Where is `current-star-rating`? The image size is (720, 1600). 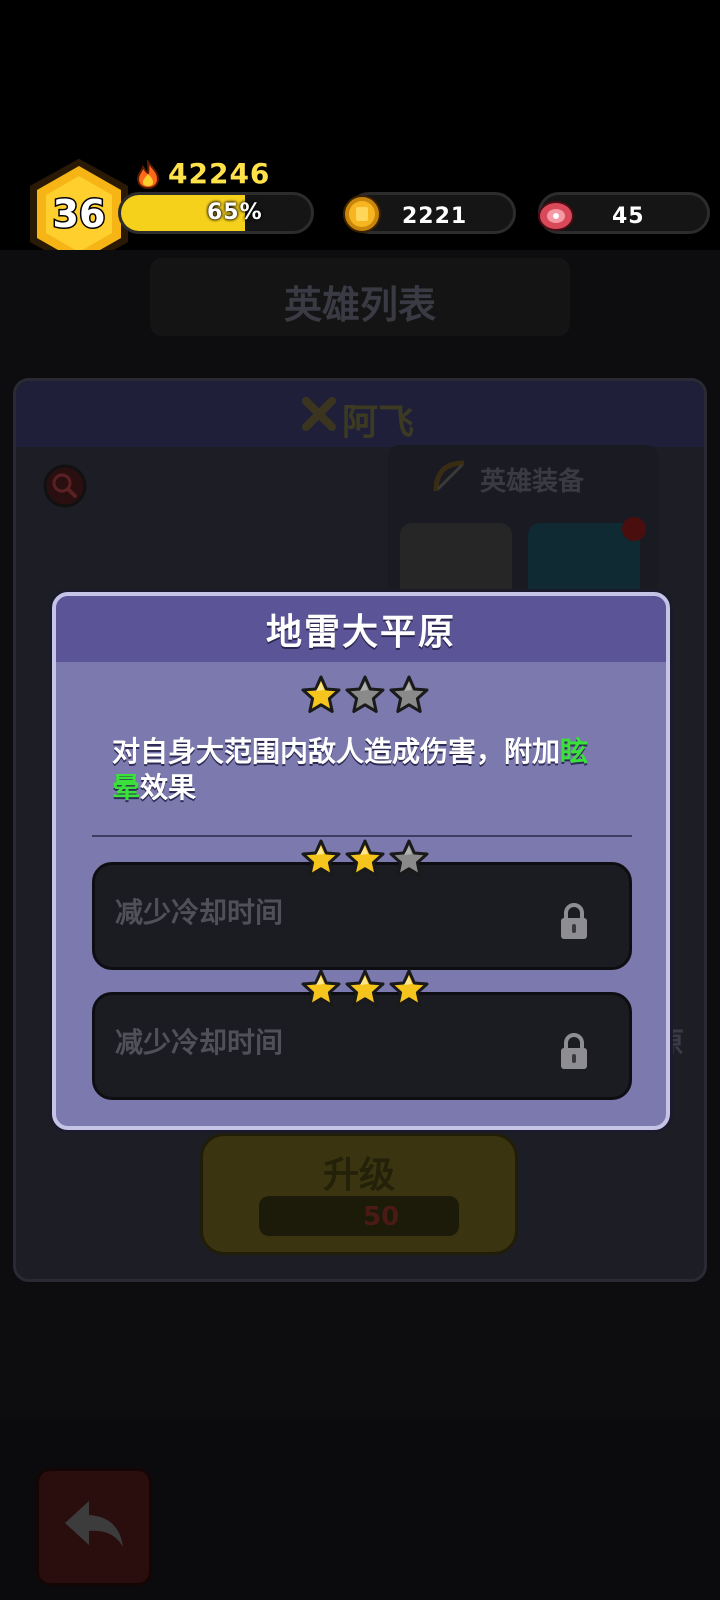 current-star-rating is located at coordinates (365, 695).